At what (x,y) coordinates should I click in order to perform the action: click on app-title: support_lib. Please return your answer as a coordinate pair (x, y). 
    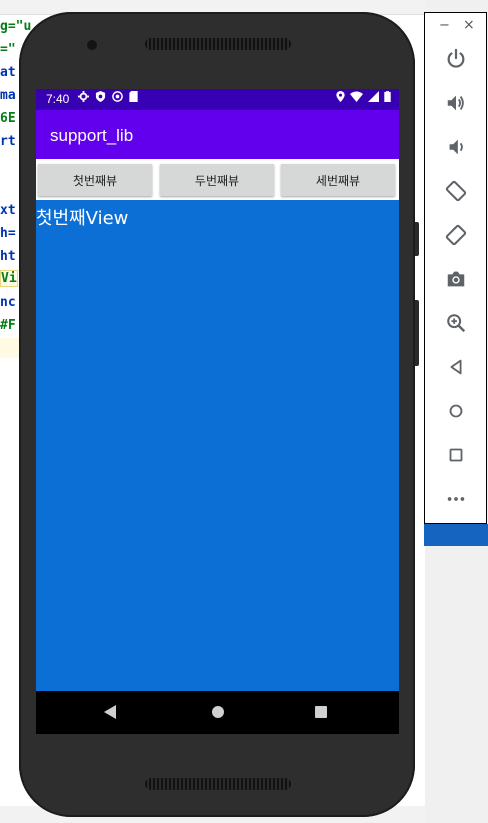
    Looking at the image, I should click on (92, 135).